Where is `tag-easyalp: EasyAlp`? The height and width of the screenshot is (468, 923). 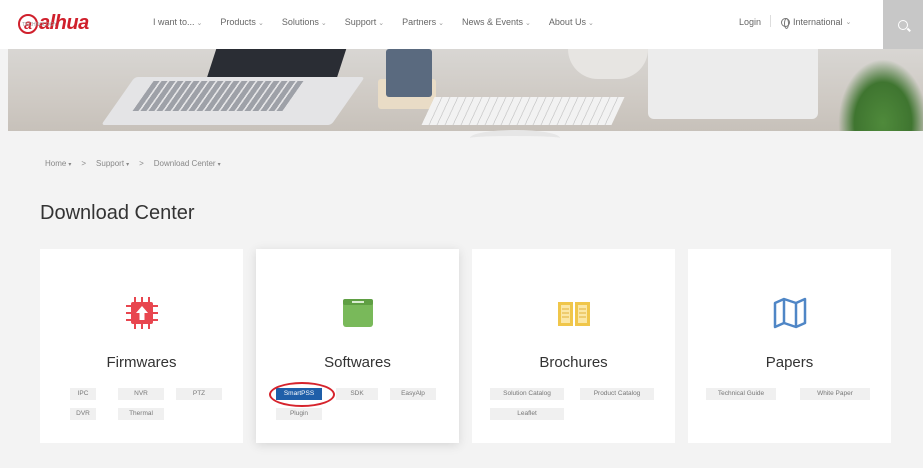
tag-easyalp: EasyAlp is located at coordinates (413, 394).